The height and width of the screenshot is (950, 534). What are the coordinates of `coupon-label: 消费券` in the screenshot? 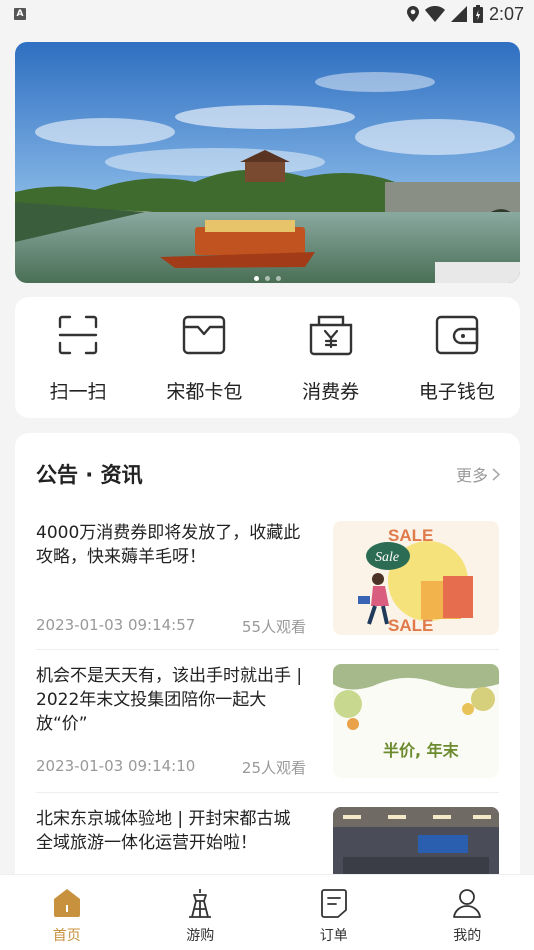 It's located at (331, 392).